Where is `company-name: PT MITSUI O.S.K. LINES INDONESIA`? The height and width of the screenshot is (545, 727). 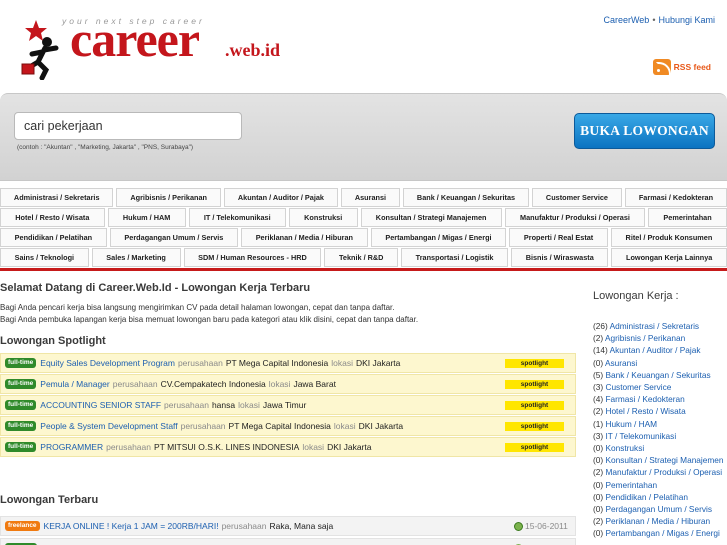
company-name: PT MITSUI O.S.K. LINES INDONESIA is located at coordinates (227, 447).